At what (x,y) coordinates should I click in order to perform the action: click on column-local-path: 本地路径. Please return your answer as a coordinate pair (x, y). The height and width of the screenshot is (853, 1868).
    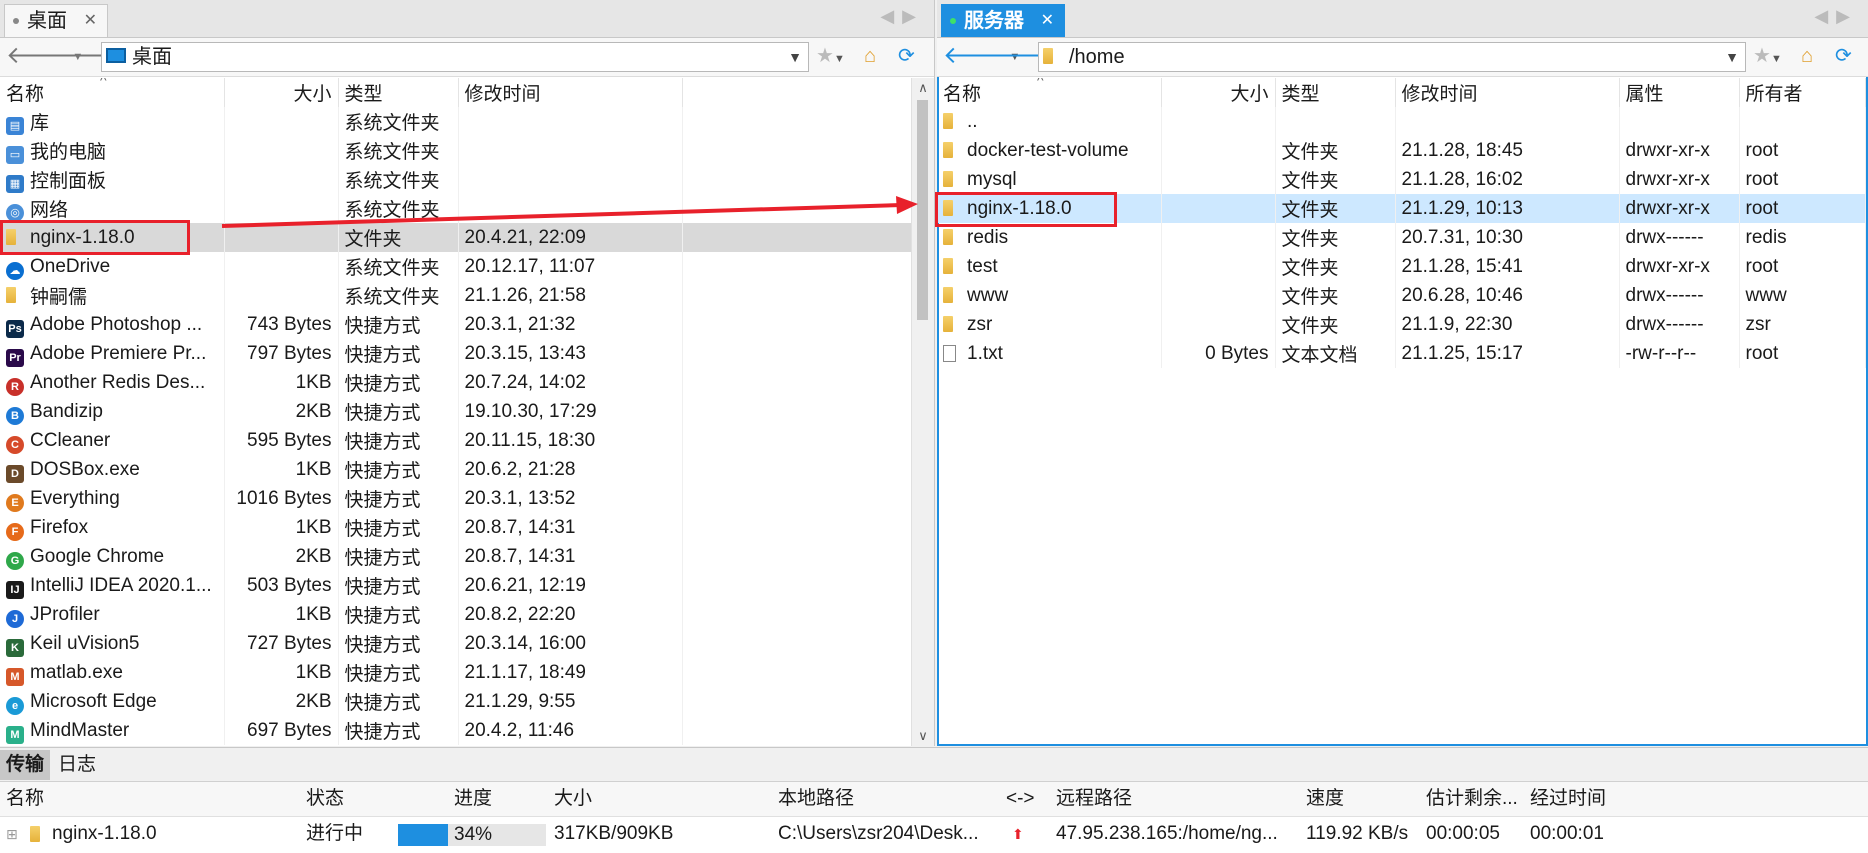
    Looking at the image, I should click on (816, 799).